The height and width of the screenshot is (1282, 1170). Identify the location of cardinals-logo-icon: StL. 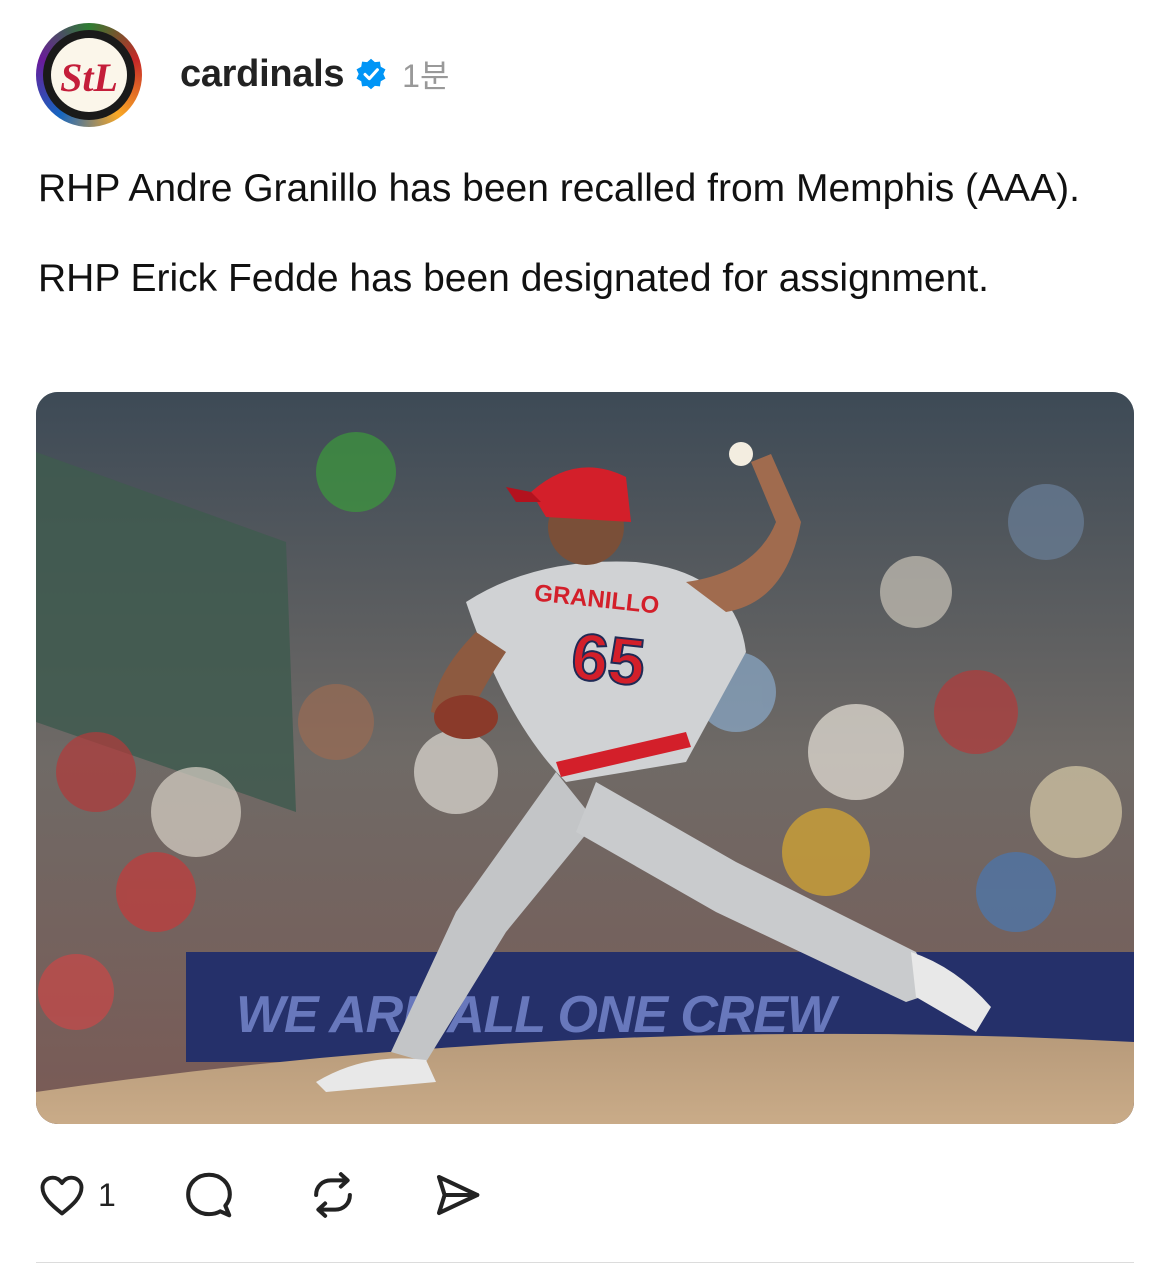
(89, 77).